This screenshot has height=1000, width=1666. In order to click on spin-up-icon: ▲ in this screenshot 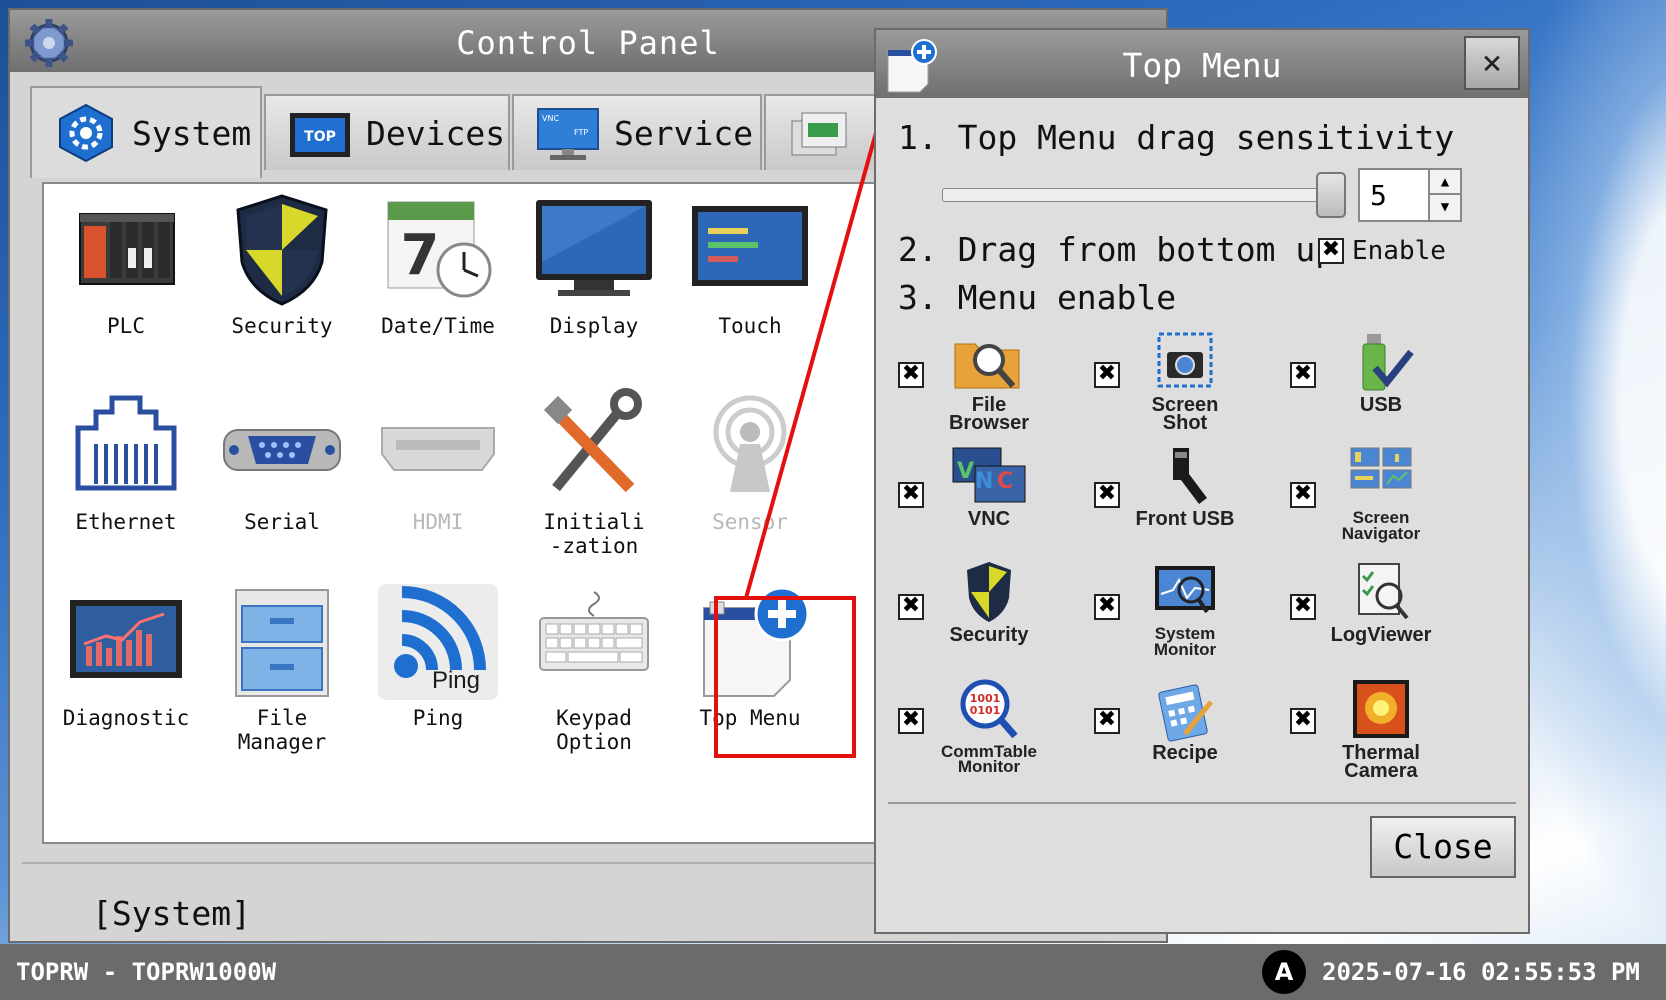, I will do `click(1444, 182)`.